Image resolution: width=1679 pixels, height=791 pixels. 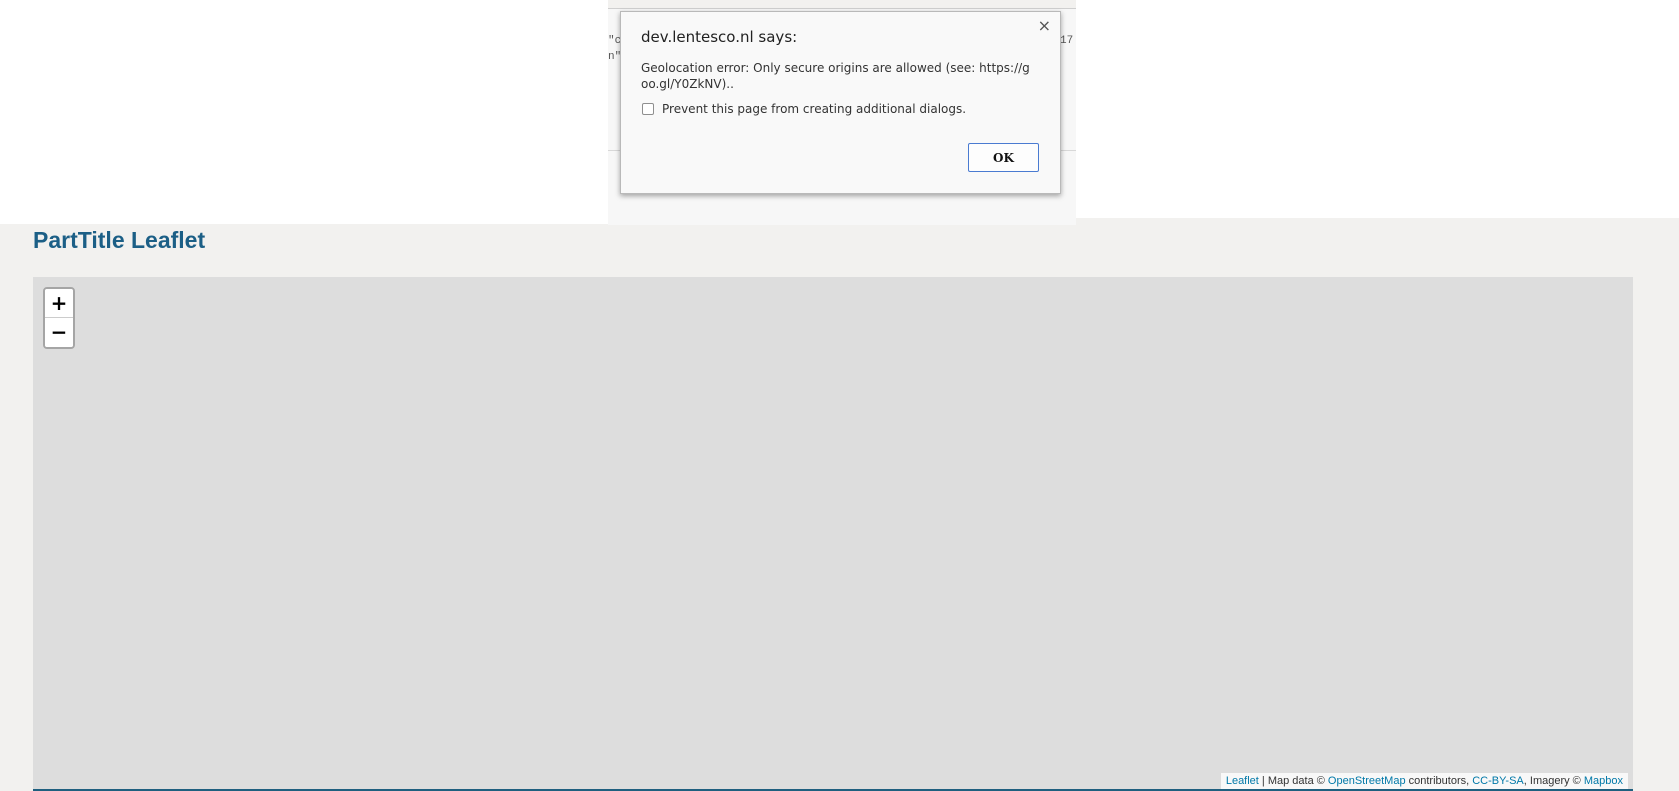 I want to click on prevent-dialogs-checkbox, so click(x=648, y=109).